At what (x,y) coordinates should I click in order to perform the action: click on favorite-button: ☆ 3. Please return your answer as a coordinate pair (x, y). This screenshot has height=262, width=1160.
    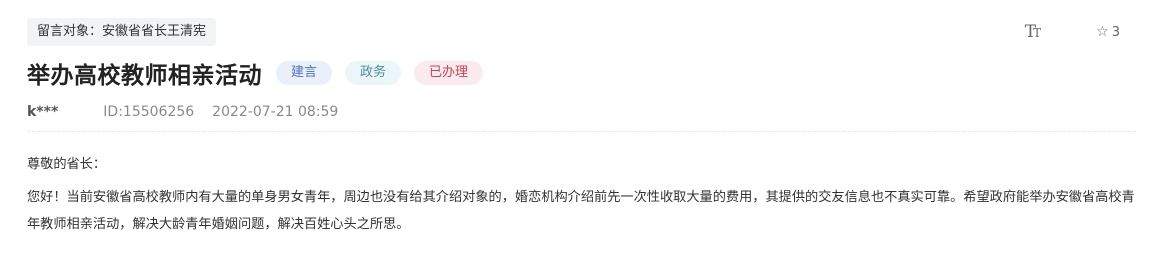
    Looking at the image, I should click on (1108, 32).